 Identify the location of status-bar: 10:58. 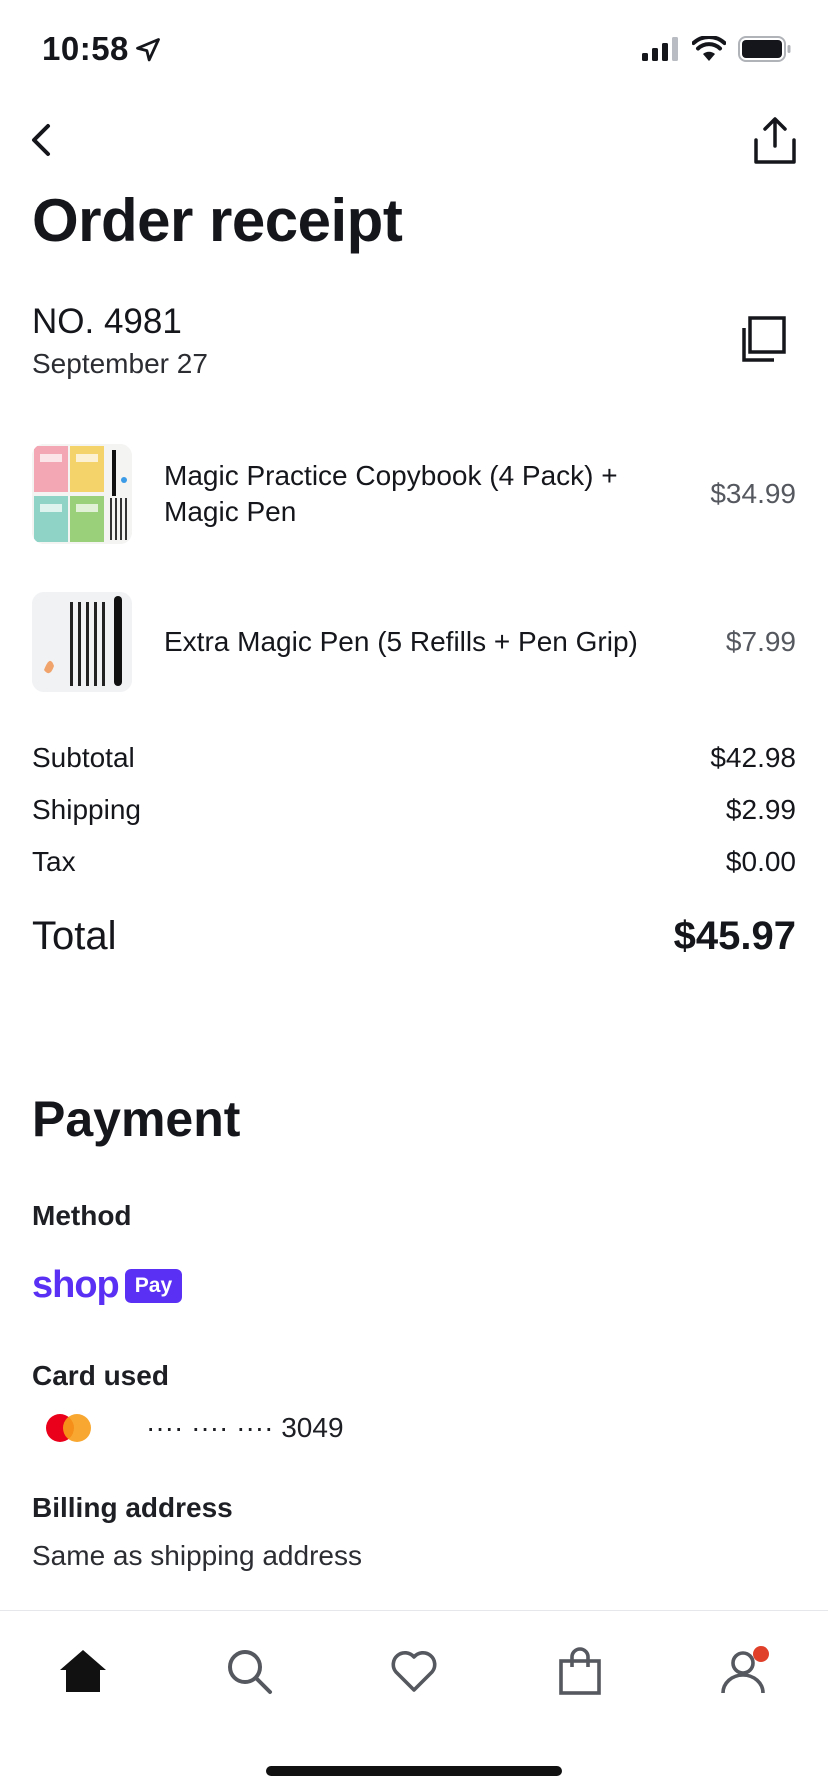
(414, 50).